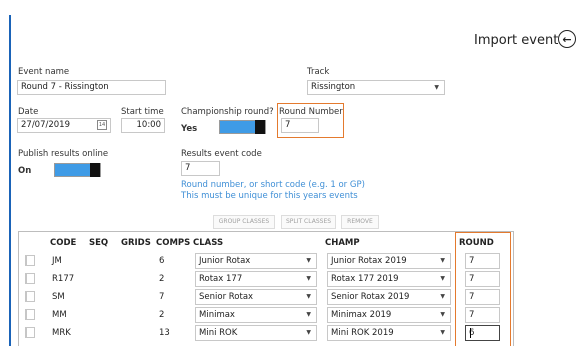 The width and height of the screenshot is (576, 346). I want to click on championship-toggle, so click(242, 127).